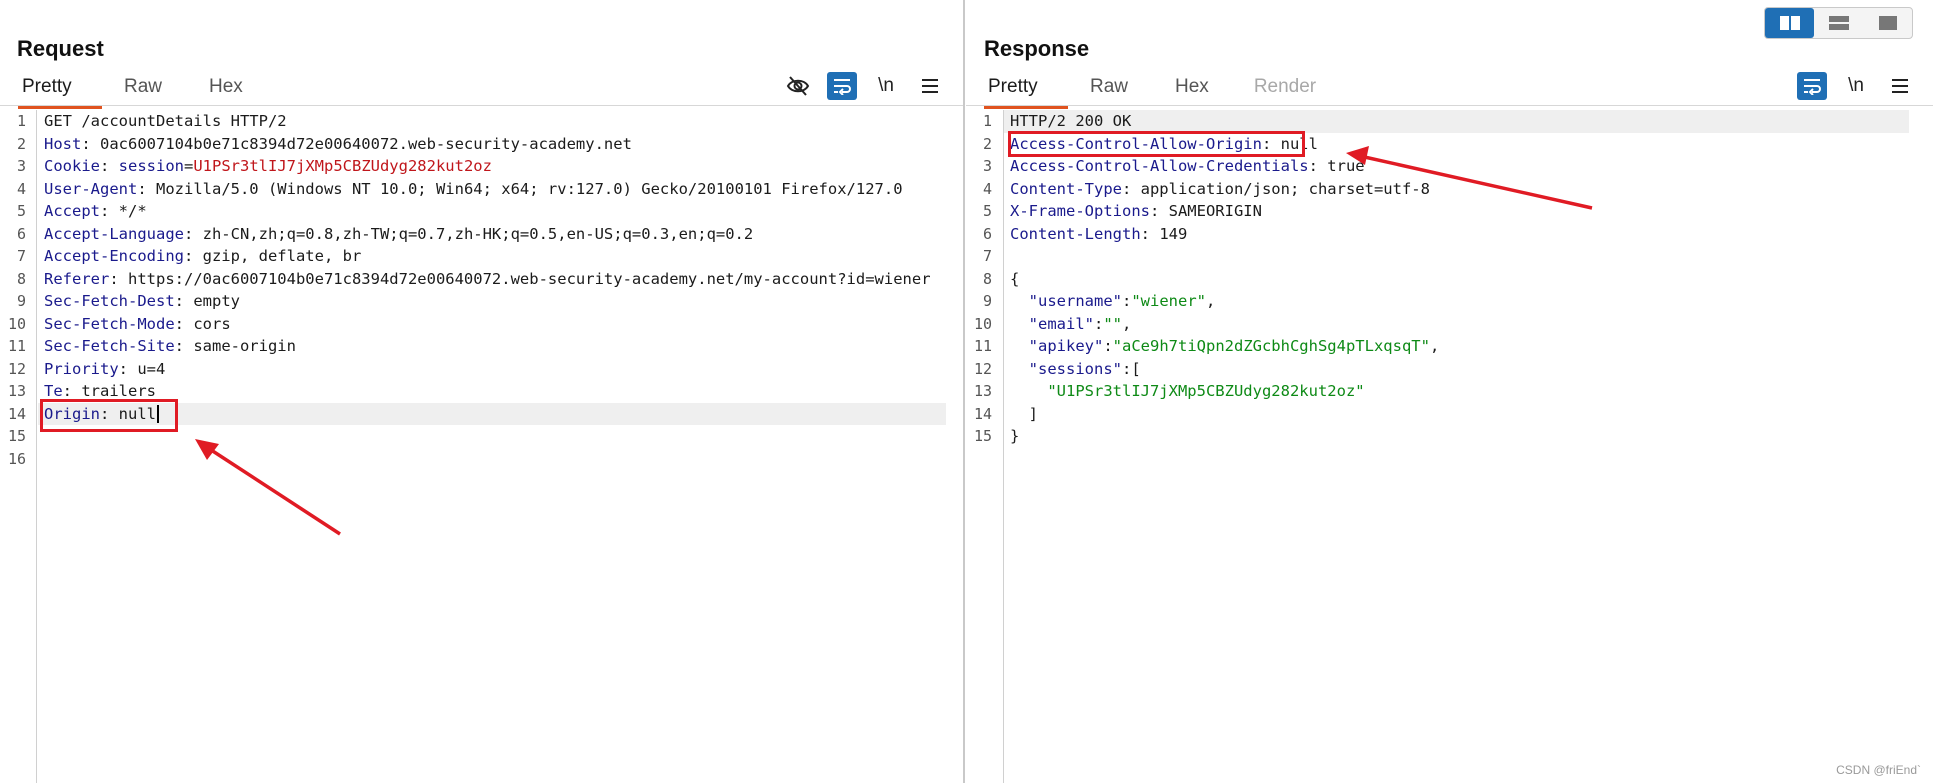 This screenshot has height=783, width=1933. What do you see at coordinates (21, 301) in the screenshot?
I see `line-number: 9` at bounding box center [21, 301].